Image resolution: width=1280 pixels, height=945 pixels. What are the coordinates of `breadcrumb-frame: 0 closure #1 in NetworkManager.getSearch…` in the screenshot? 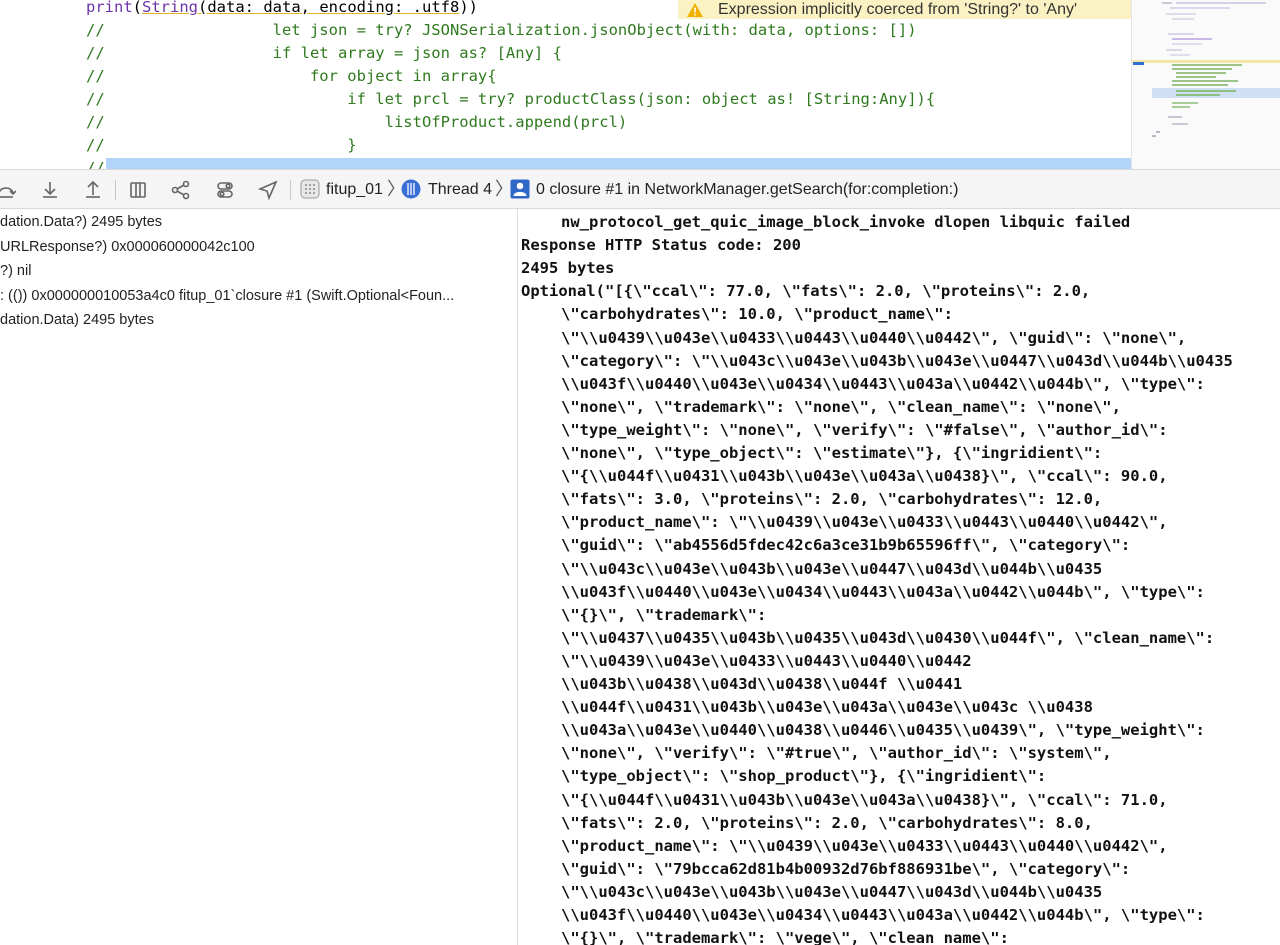 It's located at (747, 190).